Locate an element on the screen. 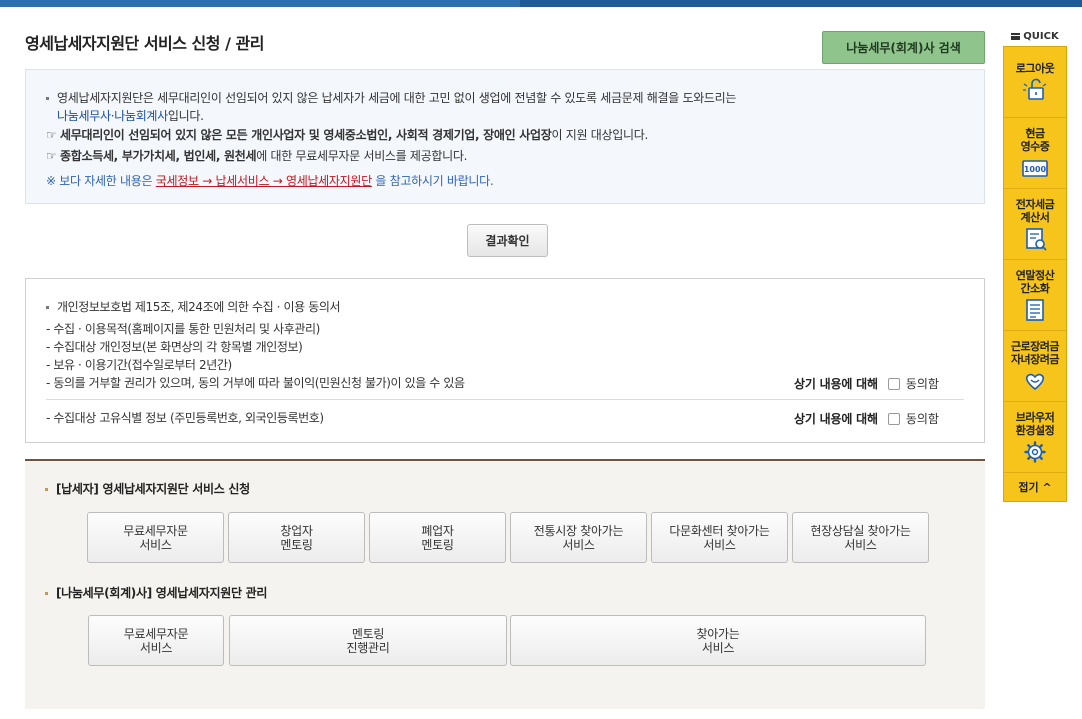 The image size is (1082, 719). heart-hands-icon is located at coordinates (1035, 381).